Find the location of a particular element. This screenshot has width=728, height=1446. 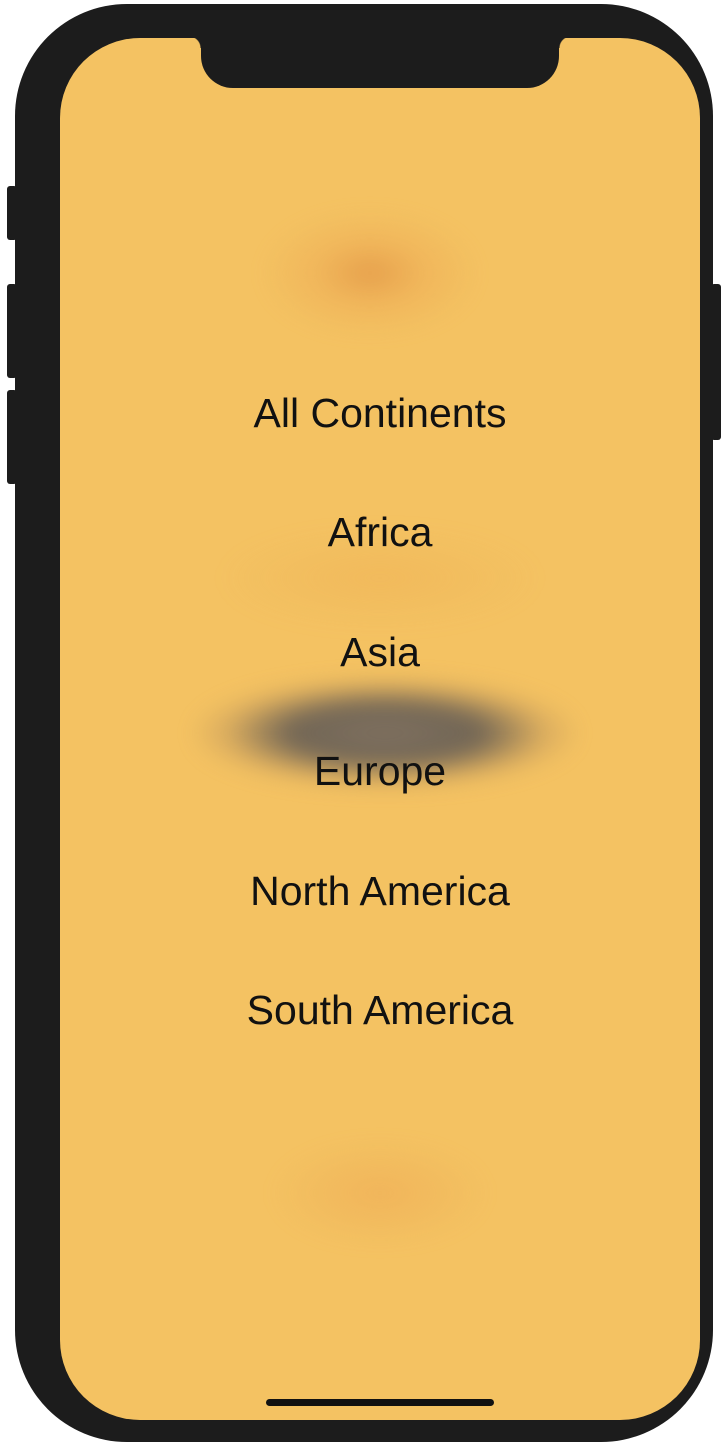

menu-item-all-continents: All Continents is located at coordinates (380, 413).